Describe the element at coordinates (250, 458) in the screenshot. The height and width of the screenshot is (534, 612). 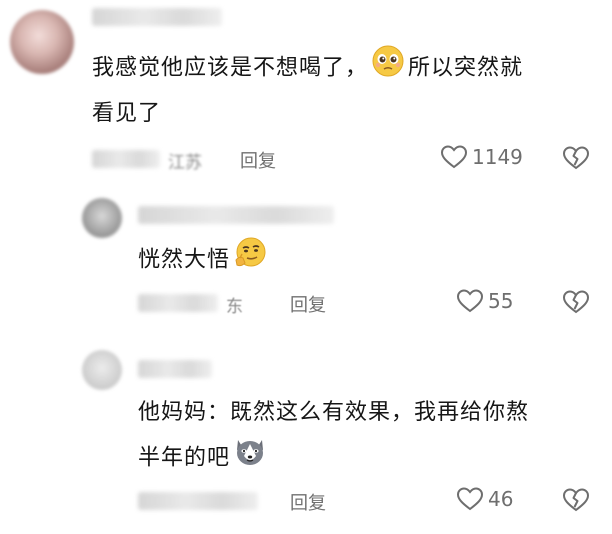
I see `husky-dog-emoji` at that location.